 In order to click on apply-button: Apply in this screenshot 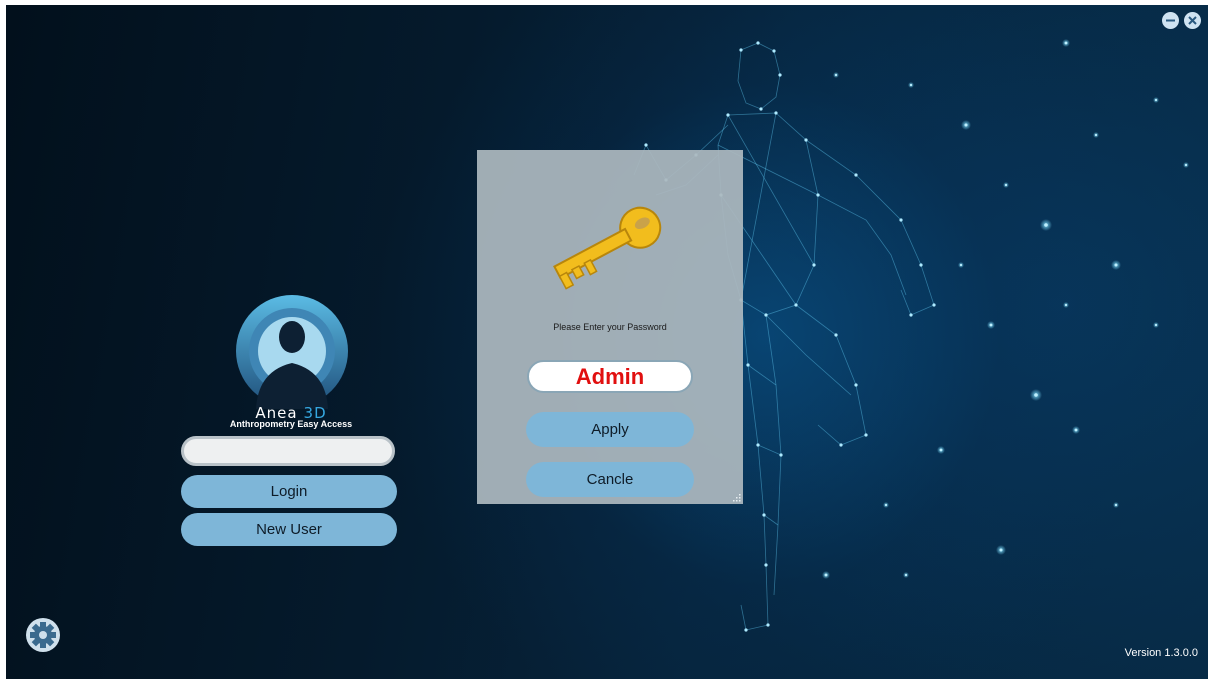, I will do `click(610, 429)`.